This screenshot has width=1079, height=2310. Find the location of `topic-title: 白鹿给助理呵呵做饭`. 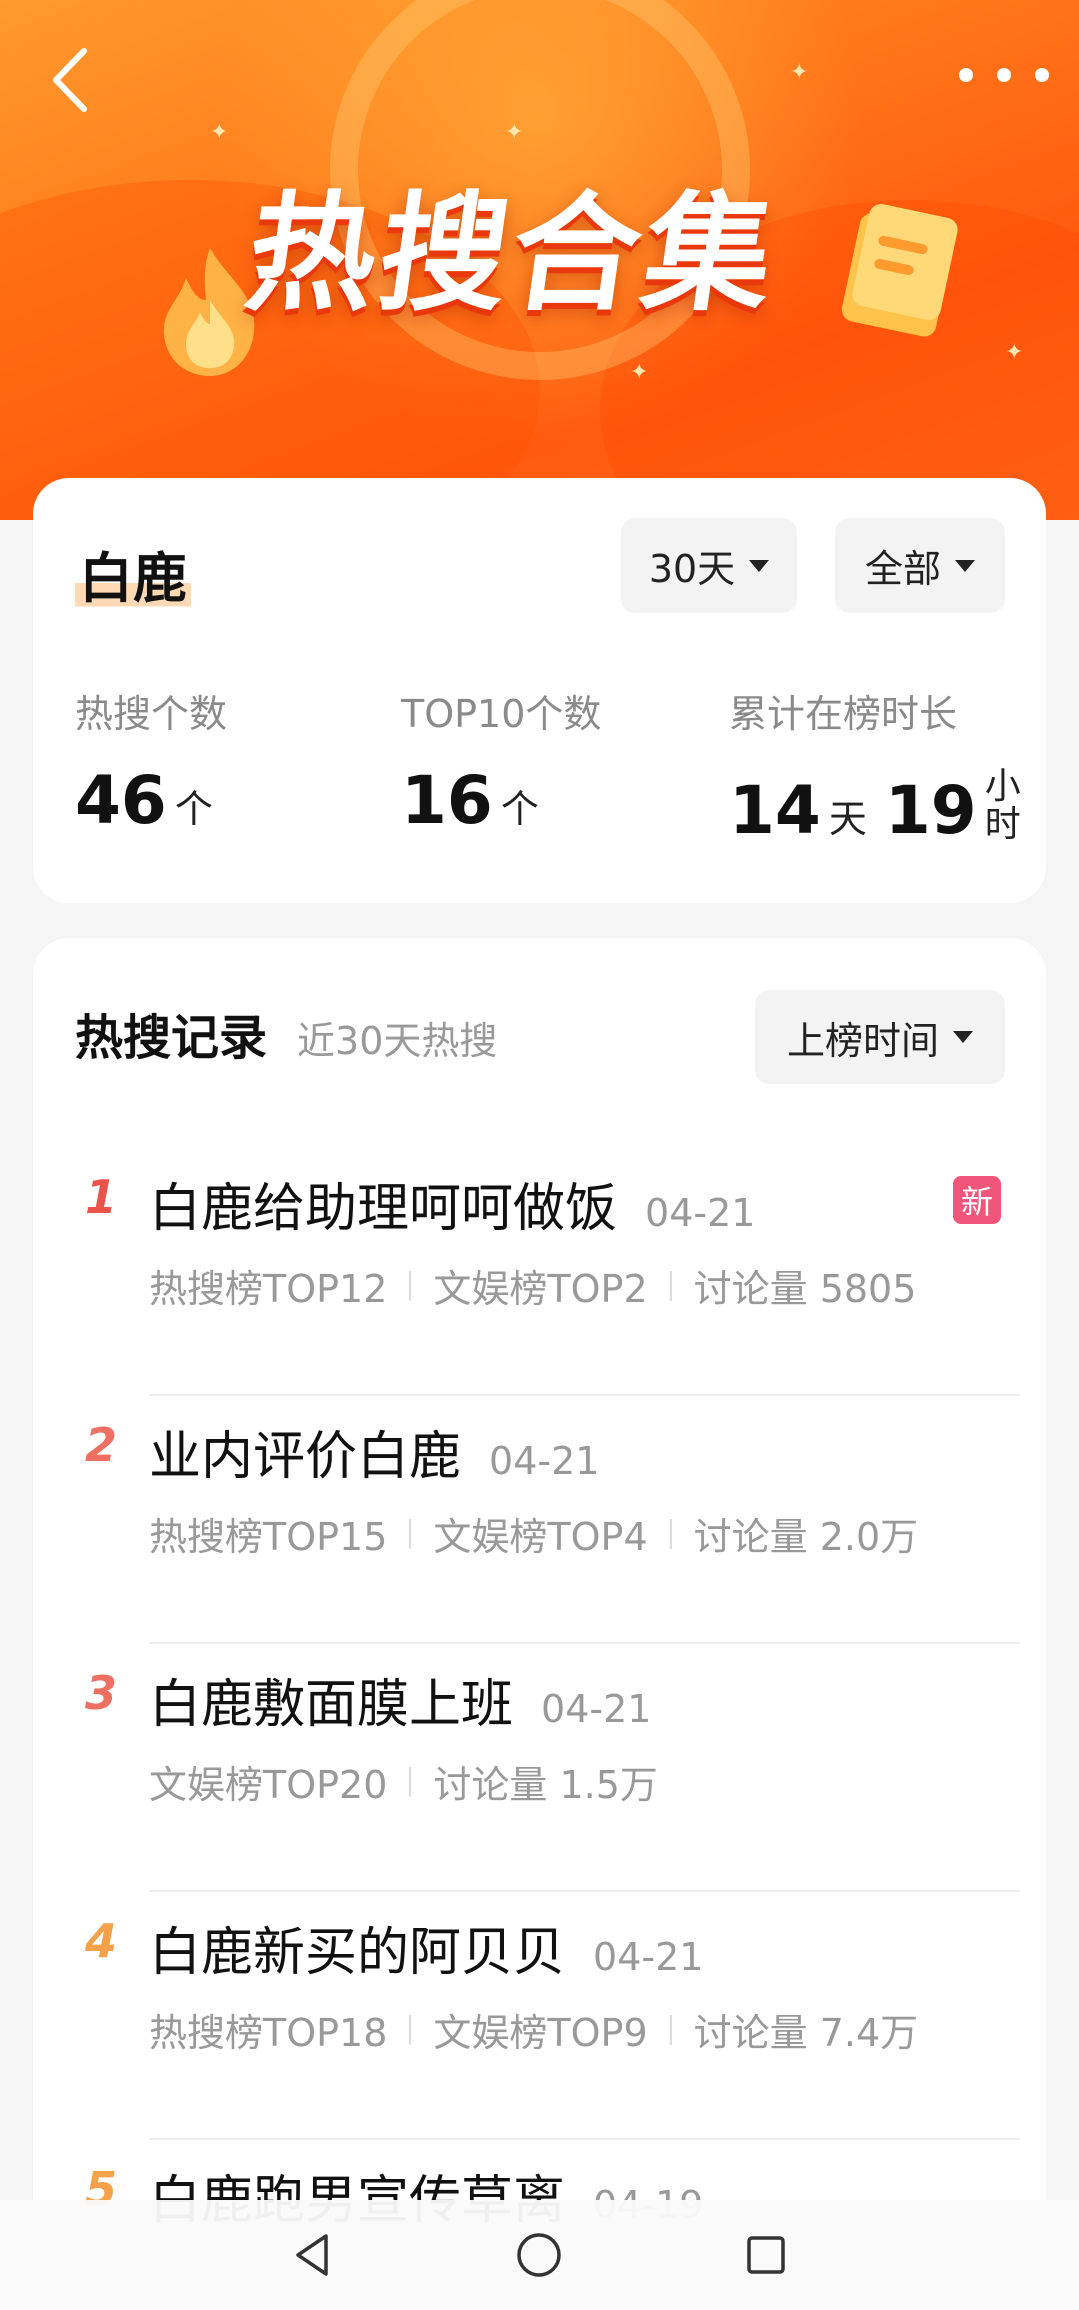

topic-title: 白鹿给助理呵呵做饭 is located at coordinates (383, 1203).